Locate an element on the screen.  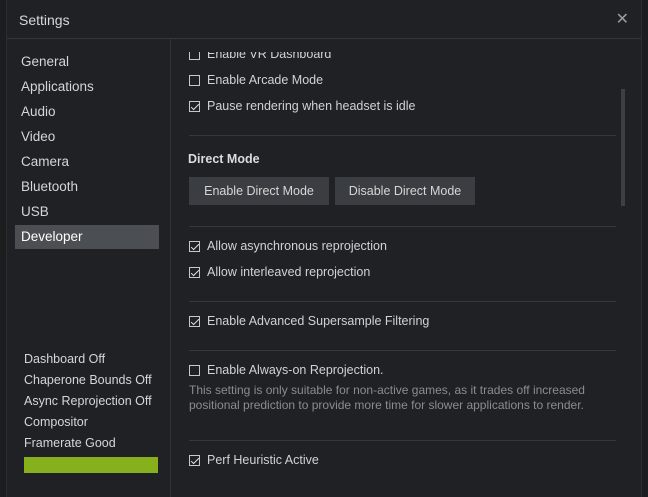
status-compositor: Compositor is located at coordinates (56, 422).